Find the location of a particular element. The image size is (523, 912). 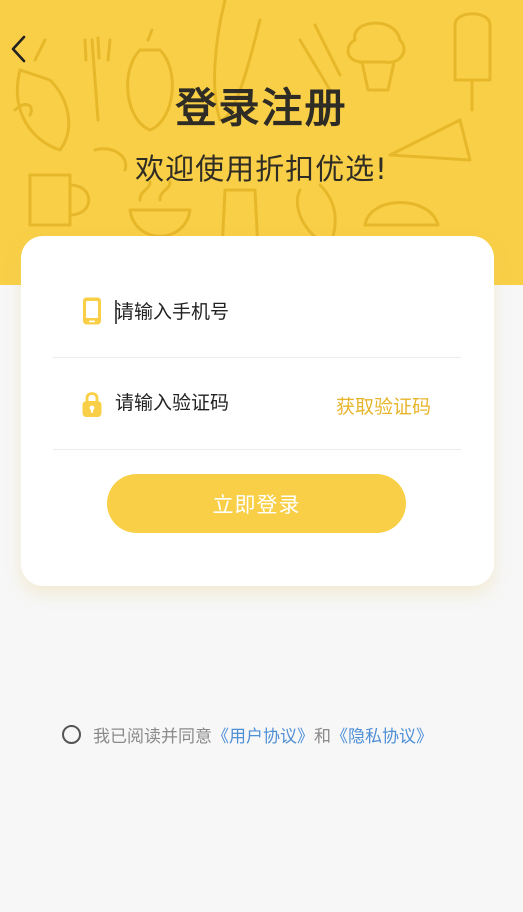

agree-radio is located at coordinates (71, 734).